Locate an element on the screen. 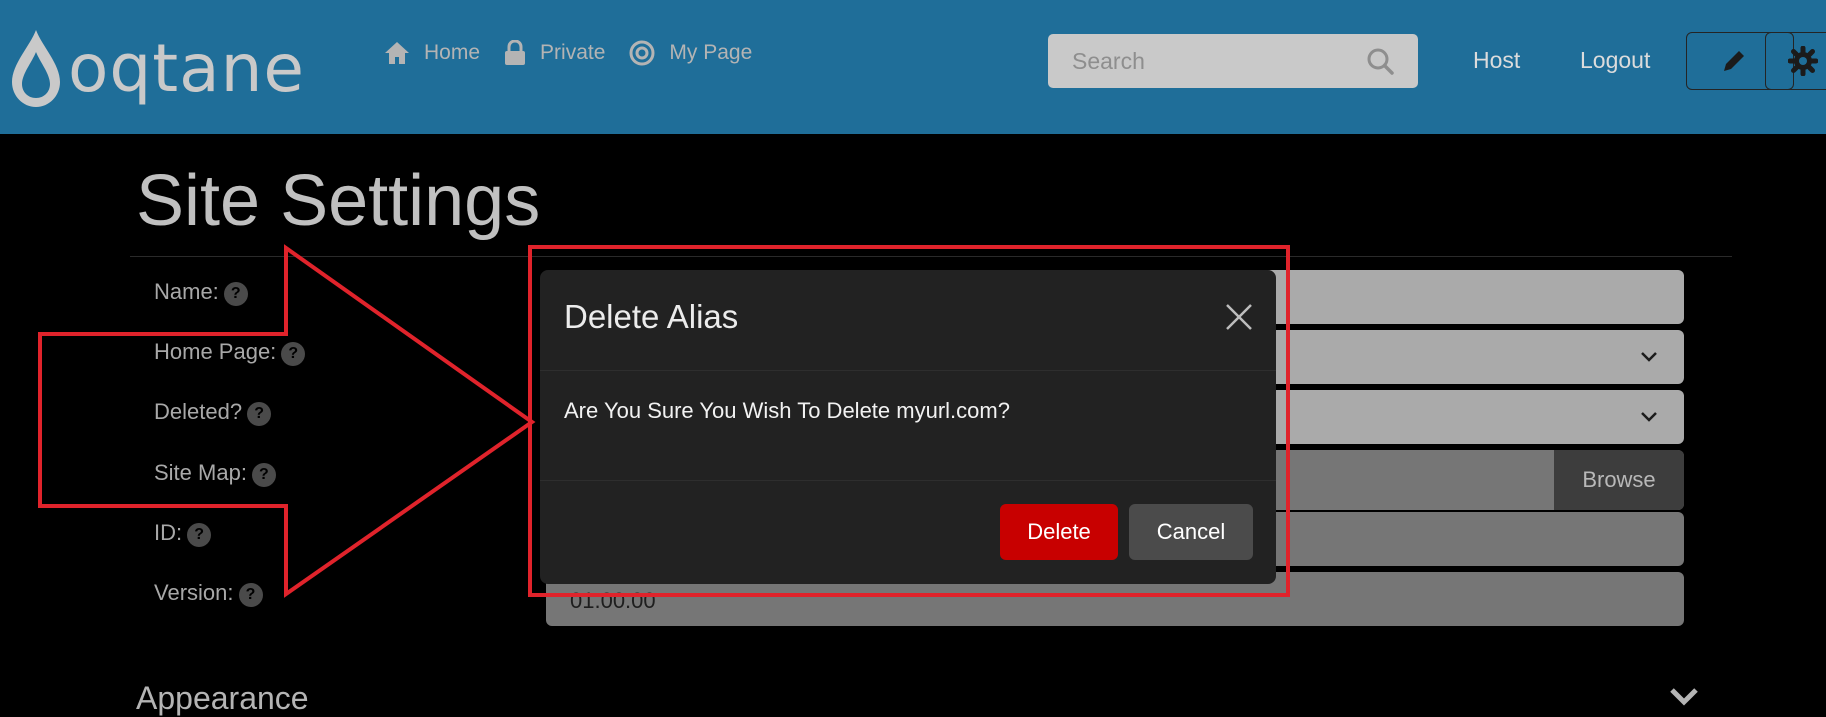 The width and height of the screenshot is (1826, 717). pencil-icon is located at coordinates (1734, 61).